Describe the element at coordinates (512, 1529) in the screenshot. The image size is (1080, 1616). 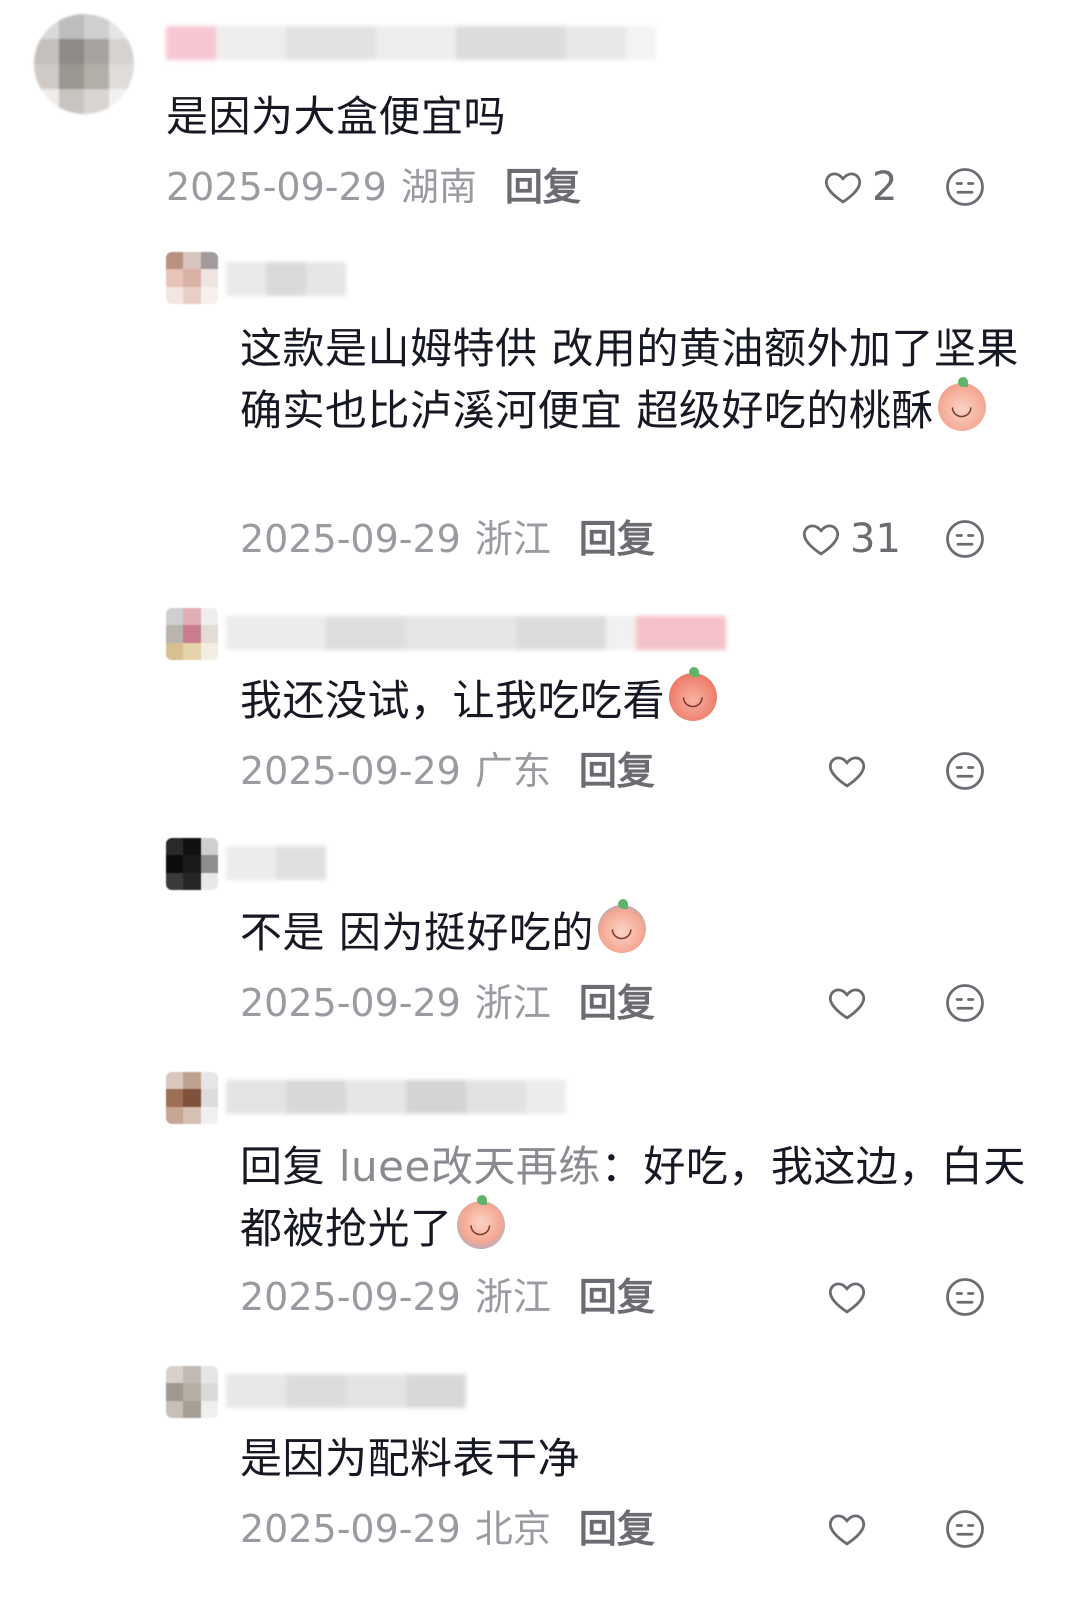
I see `comment-region: 北京` at that location.